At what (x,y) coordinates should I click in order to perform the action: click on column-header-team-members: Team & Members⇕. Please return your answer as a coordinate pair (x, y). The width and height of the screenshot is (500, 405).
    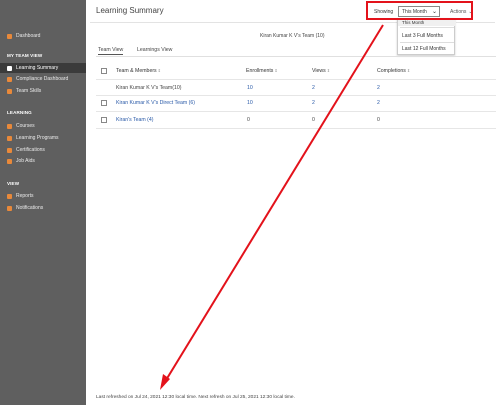
    Looking at the image, I should click on (138, 71).